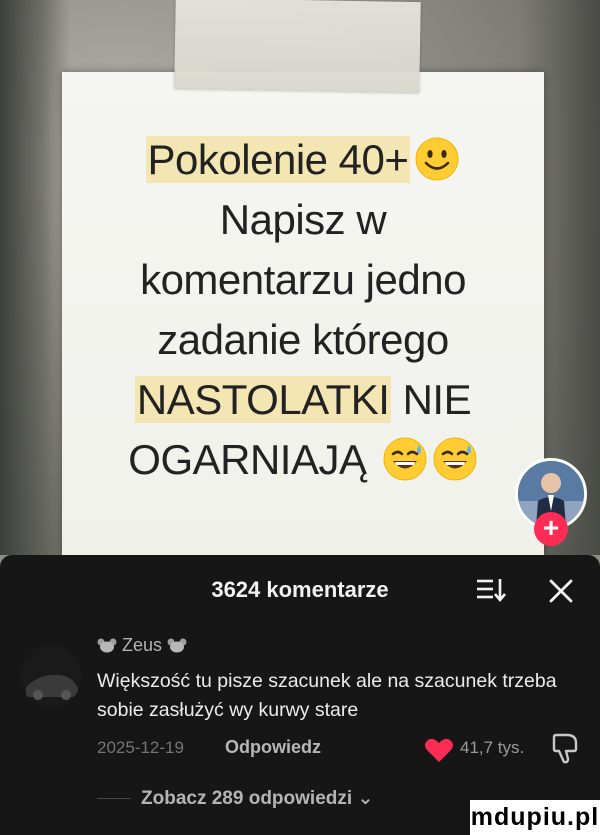 Image resolution: width=600 pixels, height=835 pixels. I want to click on post-line-5-text: NASTOLATKI, so click(263, 399).